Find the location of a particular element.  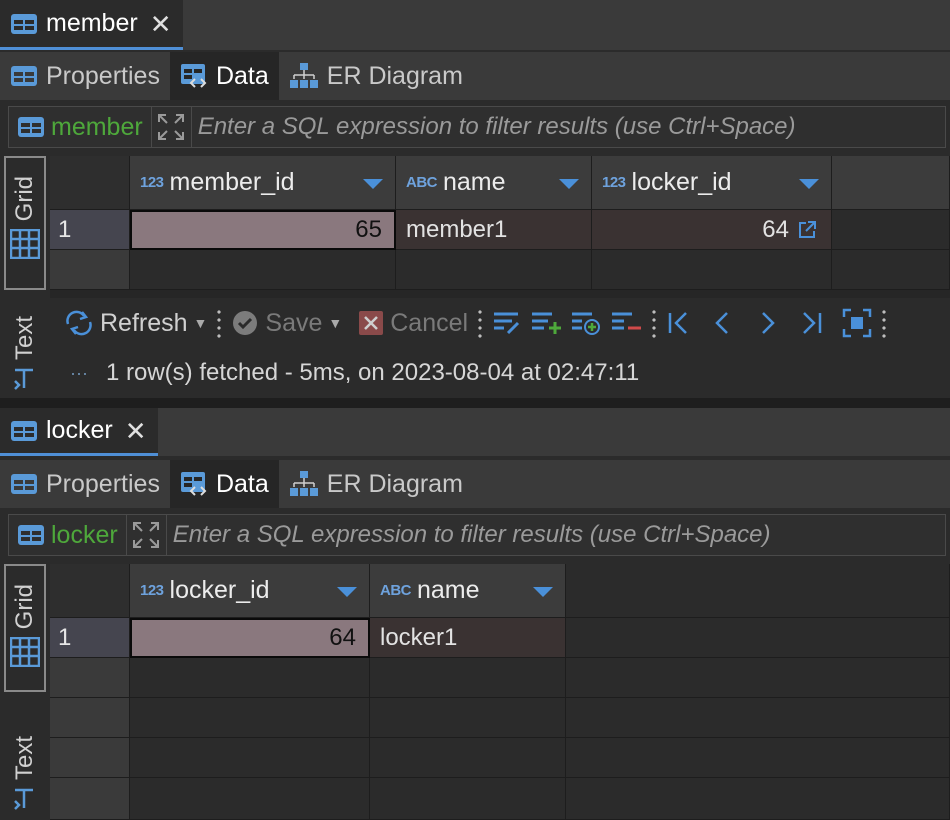

grid-toolbar: Refresh ▼ Save ▼ Cancel is located at coordinates (500, 323).